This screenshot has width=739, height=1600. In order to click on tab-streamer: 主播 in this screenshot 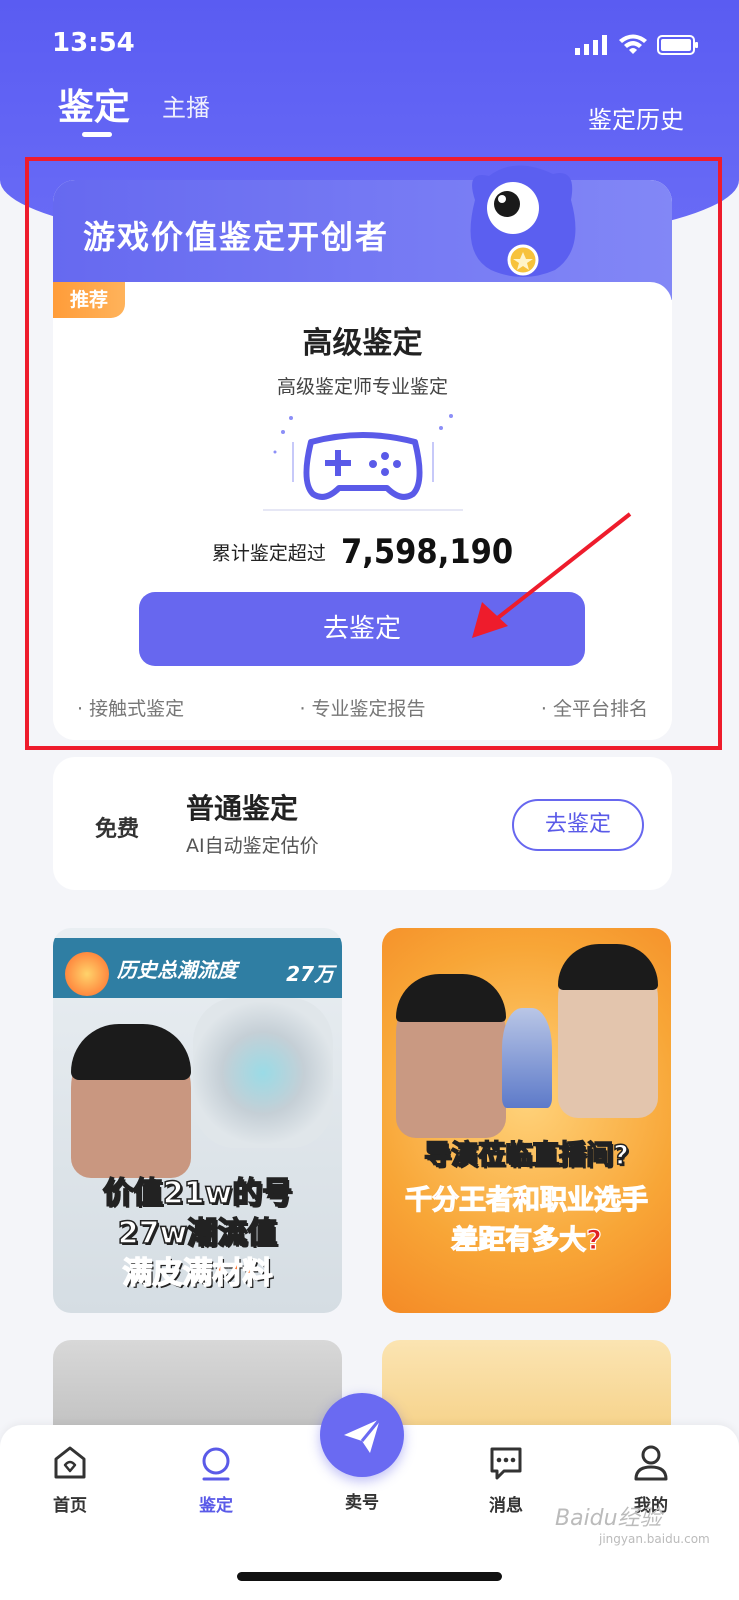, I will do `click(186, 105)`.